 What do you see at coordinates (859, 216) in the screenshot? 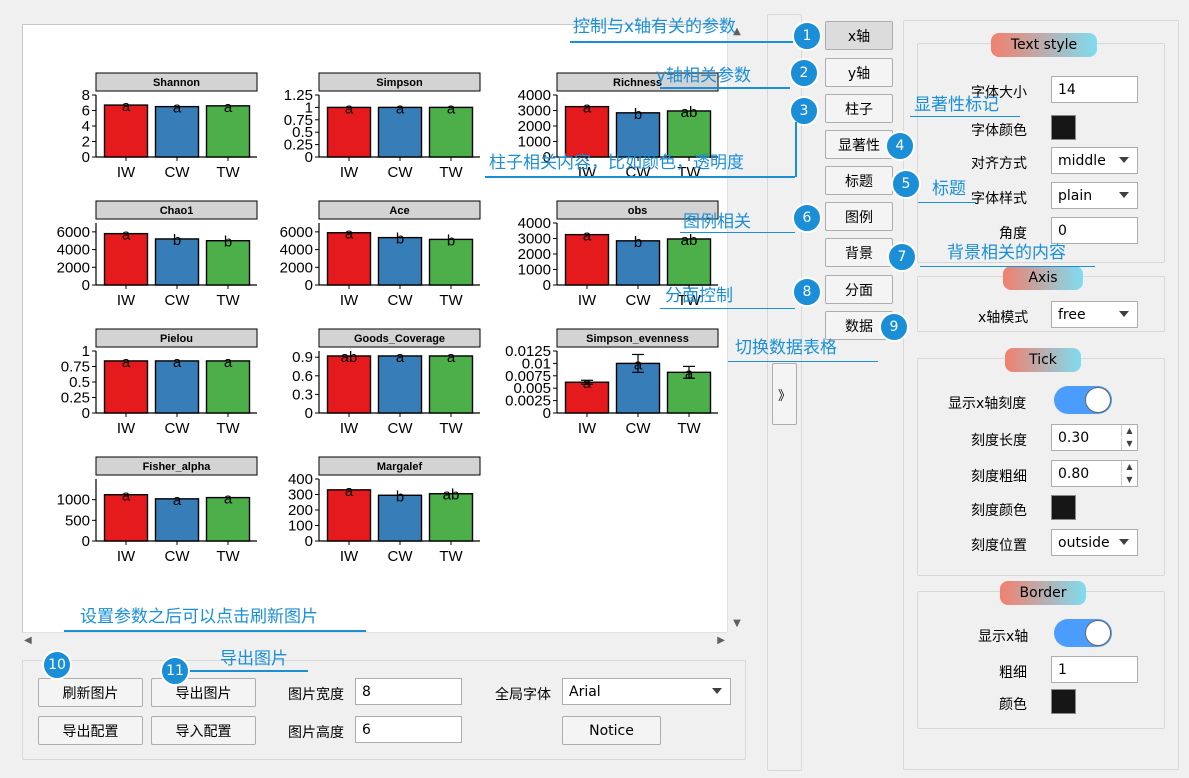
I see `tab-legend: 图例` at bounding box center [859, 216].